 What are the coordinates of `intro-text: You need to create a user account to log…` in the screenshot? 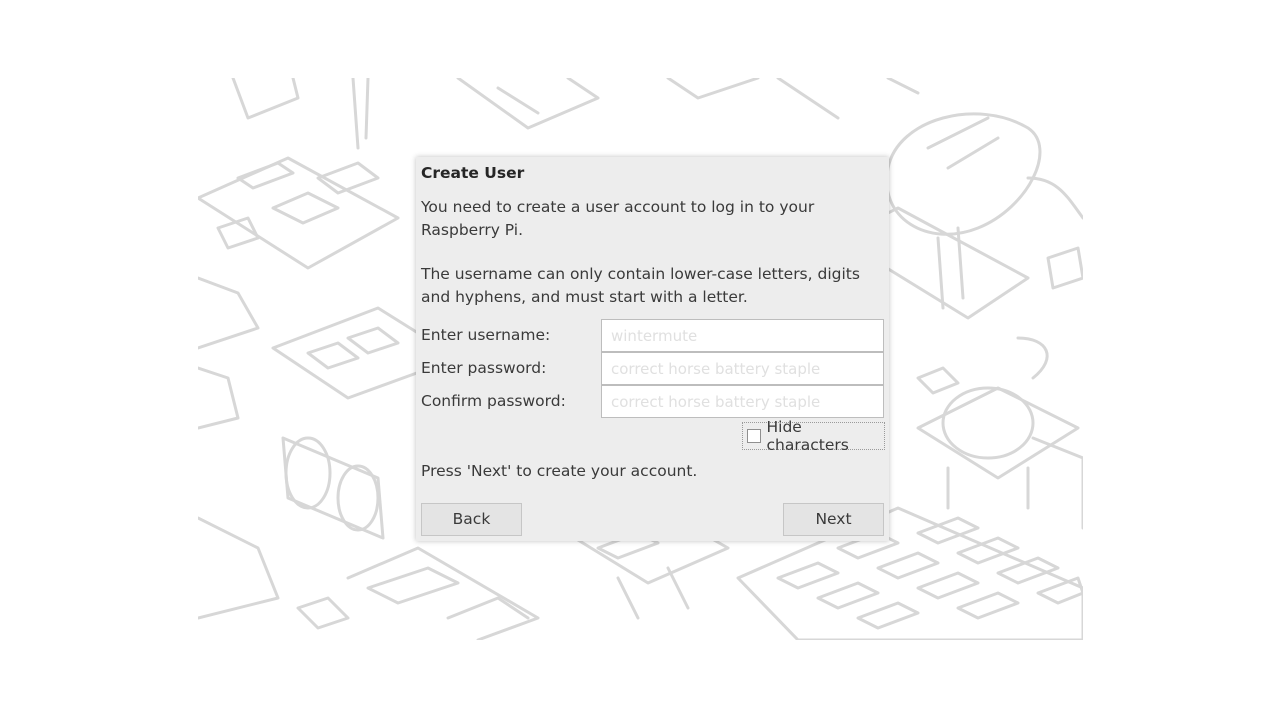 It's located at (618, 218).